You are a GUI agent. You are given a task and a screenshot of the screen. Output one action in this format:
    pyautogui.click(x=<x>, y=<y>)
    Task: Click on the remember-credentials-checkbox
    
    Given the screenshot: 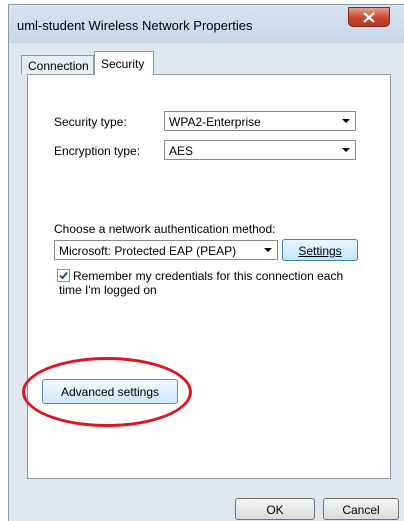 What is the action you would take?
    pyautogui.click(x=63, y=275)
    